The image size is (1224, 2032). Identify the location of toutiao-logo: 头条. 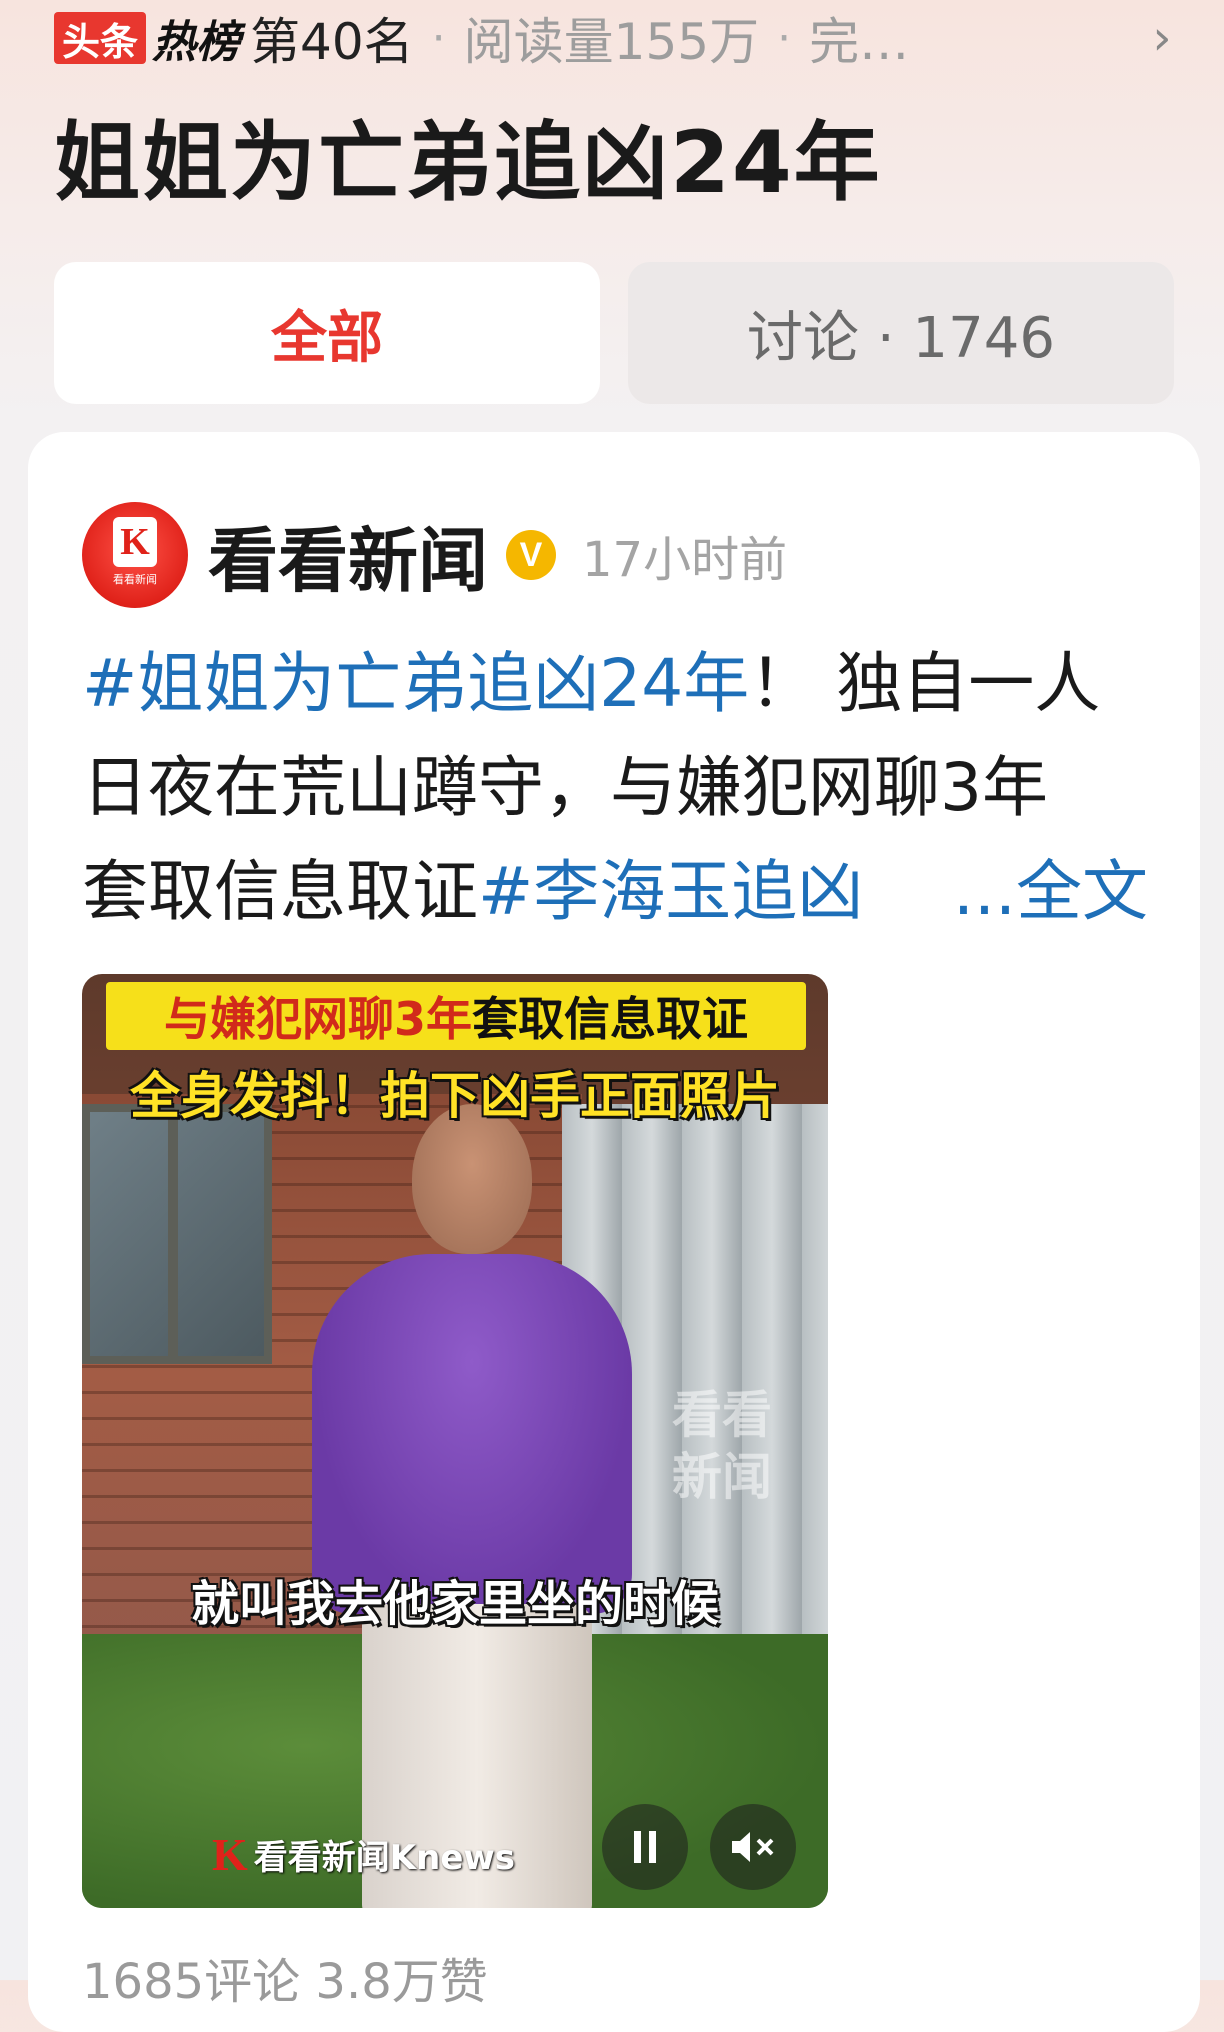
(100, 38).